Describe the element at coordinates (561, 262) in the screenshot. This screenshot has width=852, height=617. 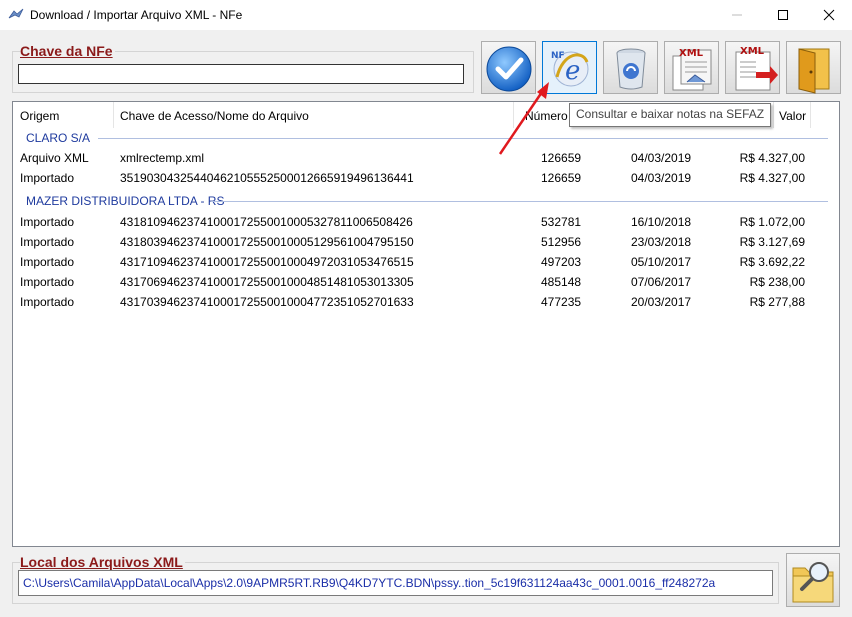
I see `cell-numero: 497203` at that location.